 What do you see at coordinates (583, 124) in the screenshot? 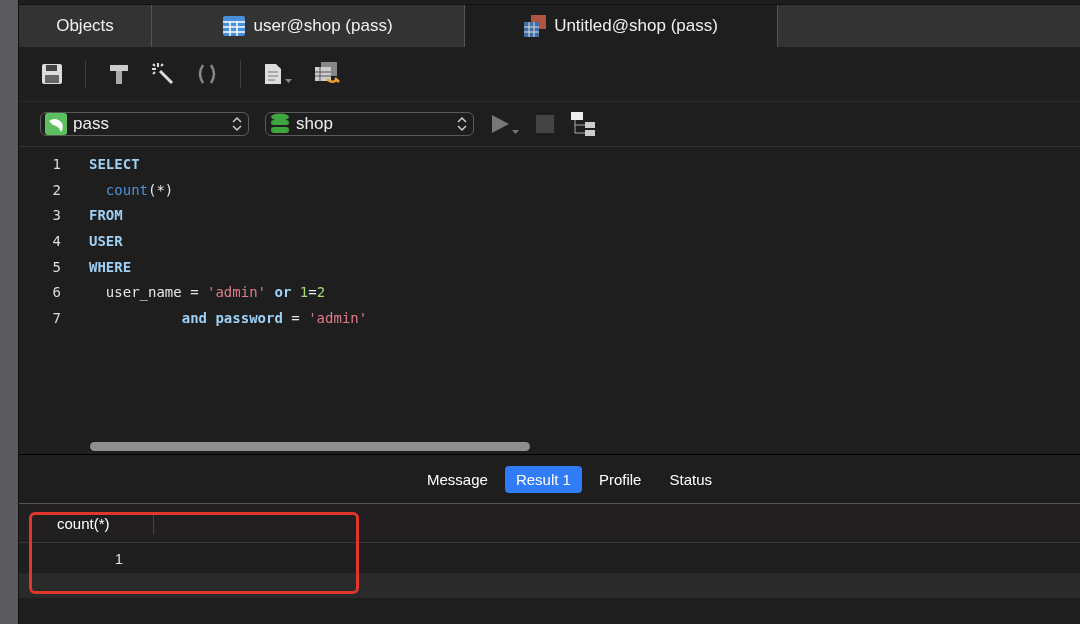
I see `tree-diagram-icon` at bounding box center [583, 124].